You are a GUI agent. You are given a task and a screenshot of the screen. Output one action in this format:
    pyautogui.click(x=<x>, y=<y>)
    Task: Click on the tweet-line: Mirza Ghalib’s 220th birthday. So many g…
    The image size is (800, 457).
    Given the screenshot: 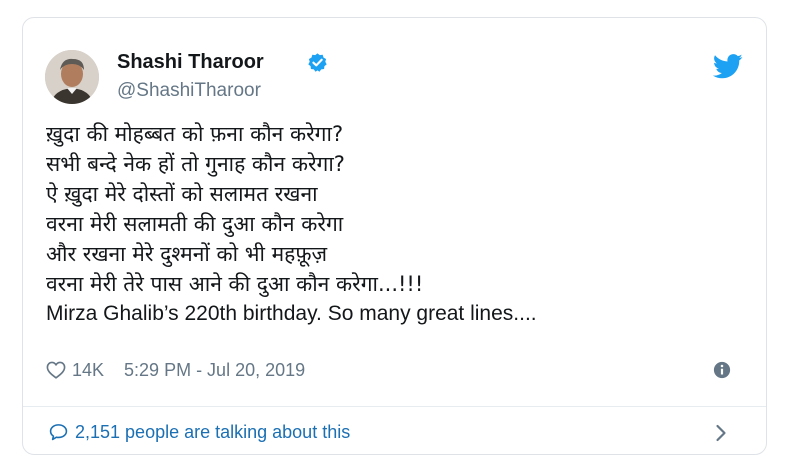 What is the action you would take?
    pyautogui.click(x=291, y=313)
    